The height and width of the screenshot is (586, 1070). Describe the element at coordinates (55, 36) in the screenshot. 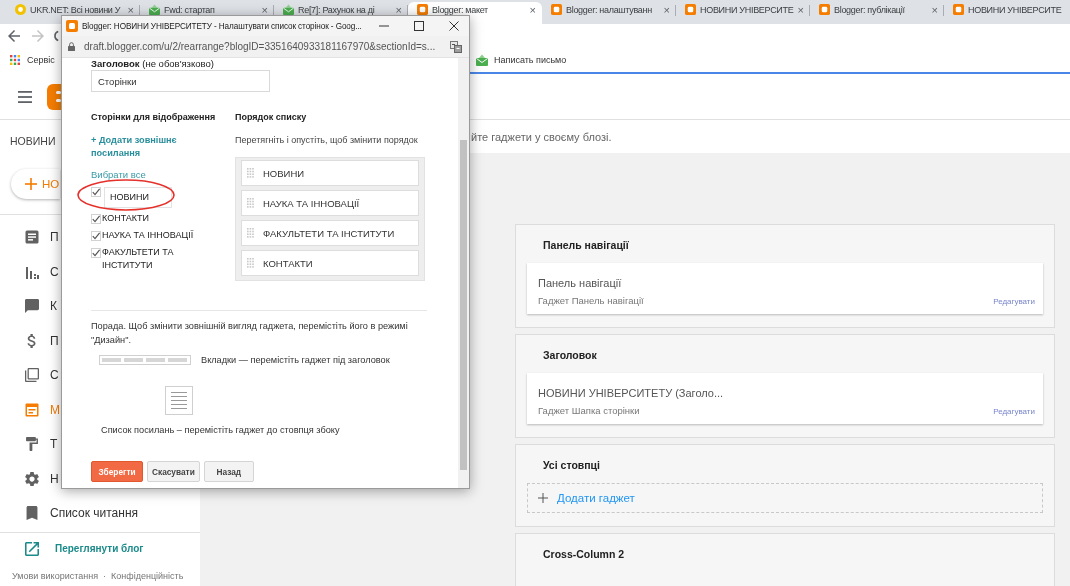

I see `reload-icon` at that location.